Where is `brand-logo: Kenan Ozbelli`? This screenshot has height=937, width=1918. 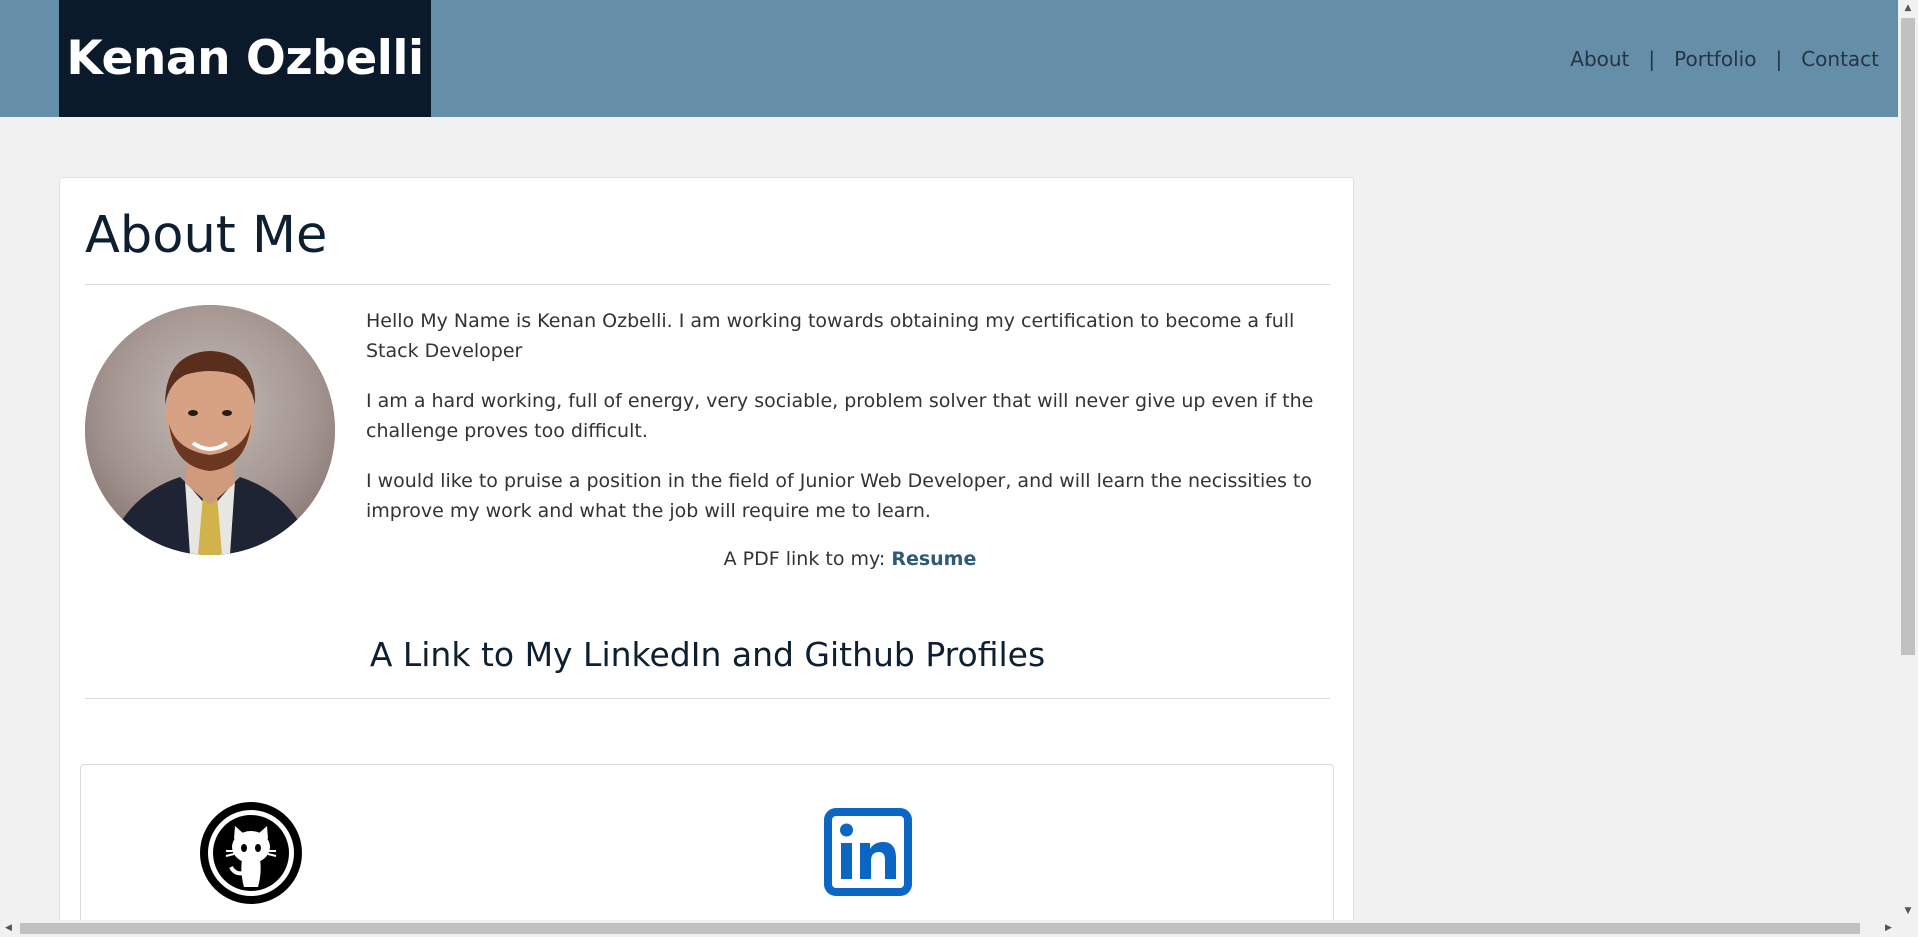
brand-logo: Kenan Ozbelli is located at coordinates (245, 58).